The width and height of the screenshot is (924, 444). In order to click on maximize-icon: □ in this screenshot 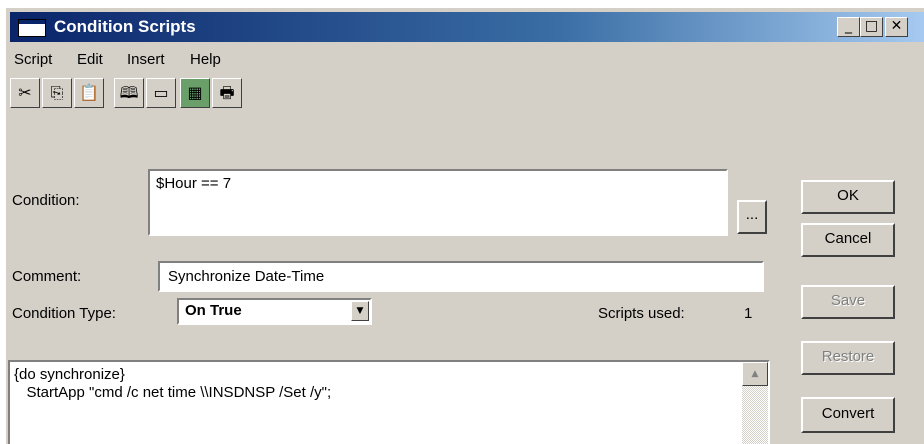, I will do `click(871, 26)`.